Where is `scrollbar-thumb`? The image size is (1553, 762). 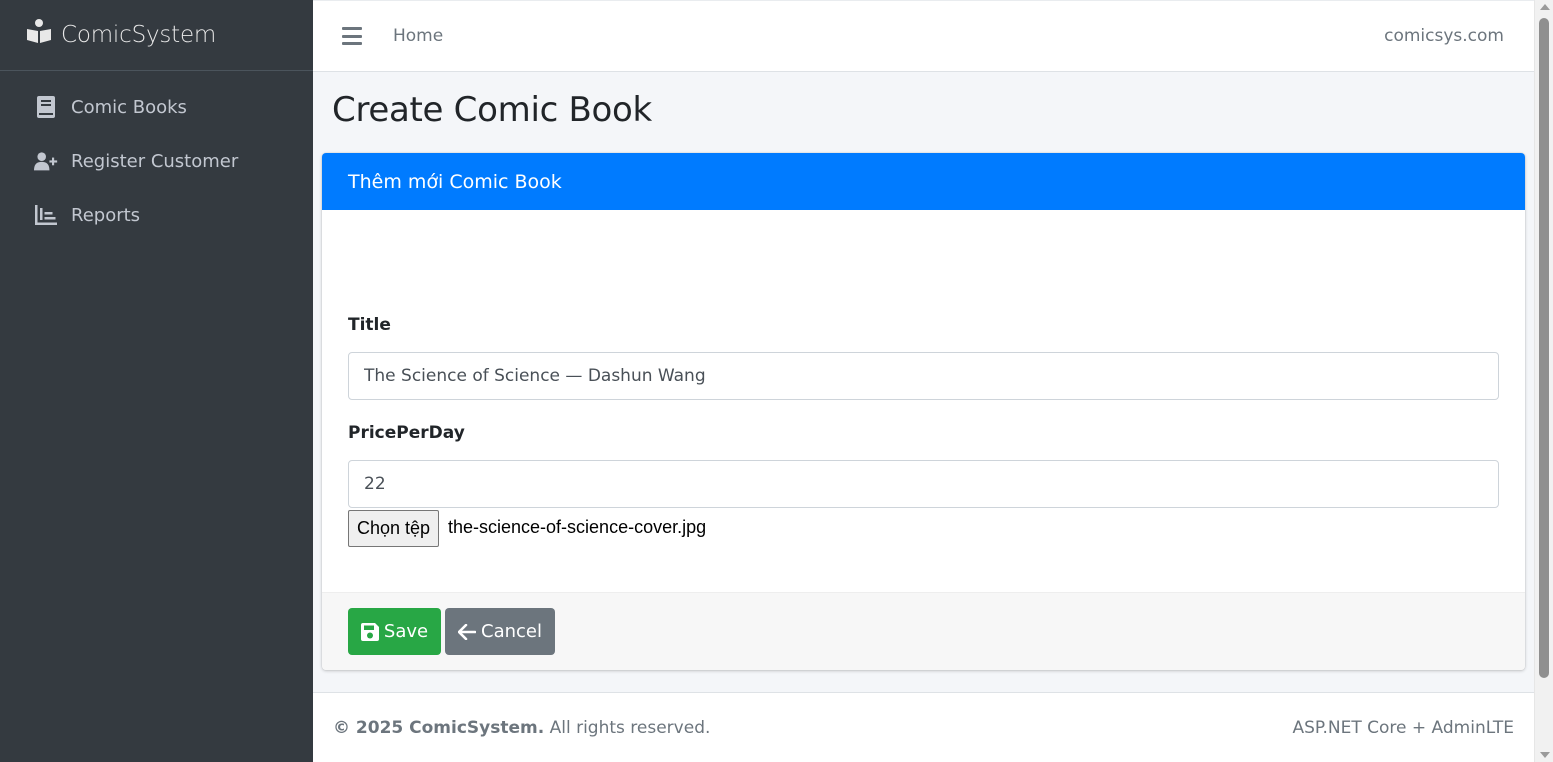
scrollbar-thumb is located at coordinates (1544, 348).